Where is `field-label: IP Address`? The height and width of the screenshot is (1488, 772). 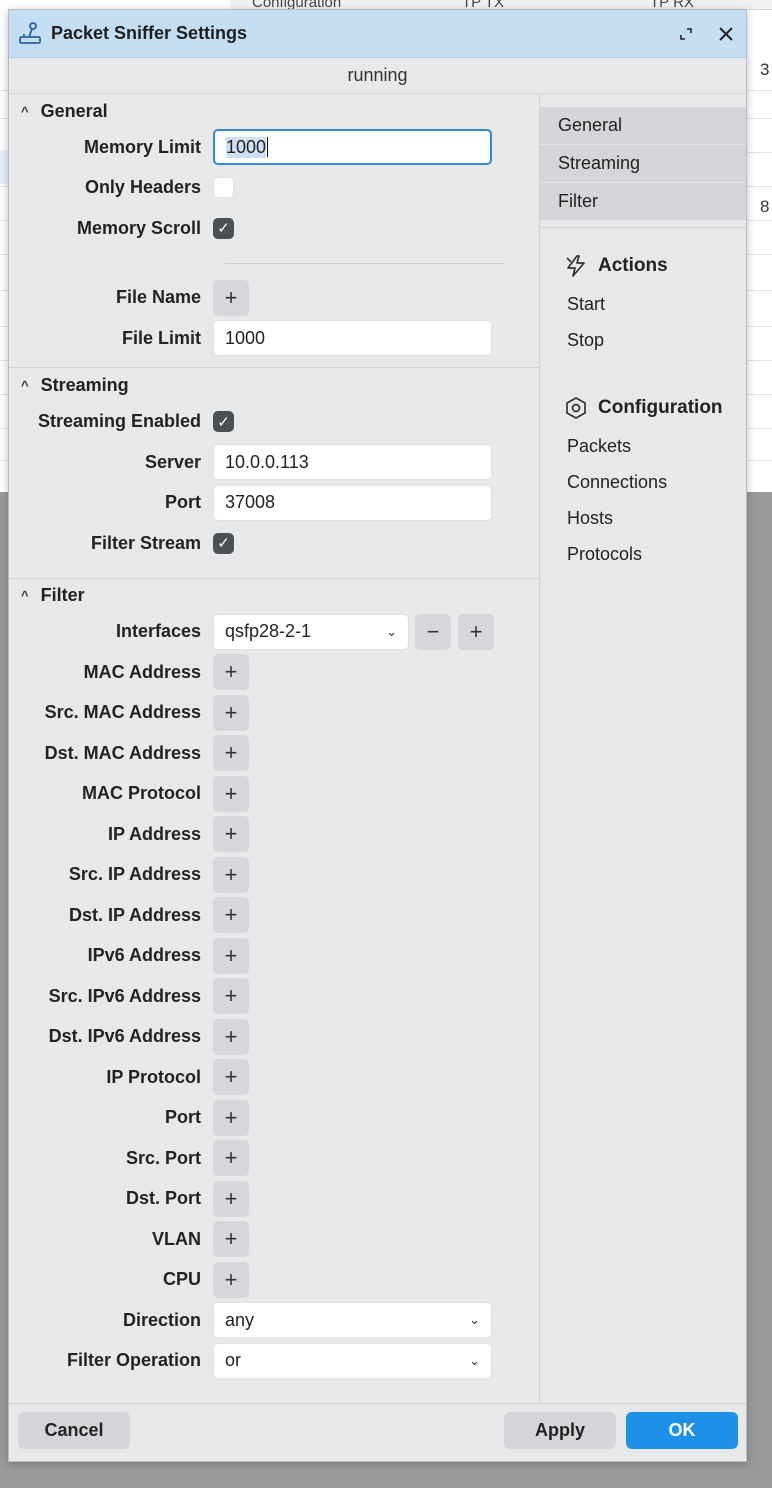
field-label: IP Address is located at coordinates (154, 833).